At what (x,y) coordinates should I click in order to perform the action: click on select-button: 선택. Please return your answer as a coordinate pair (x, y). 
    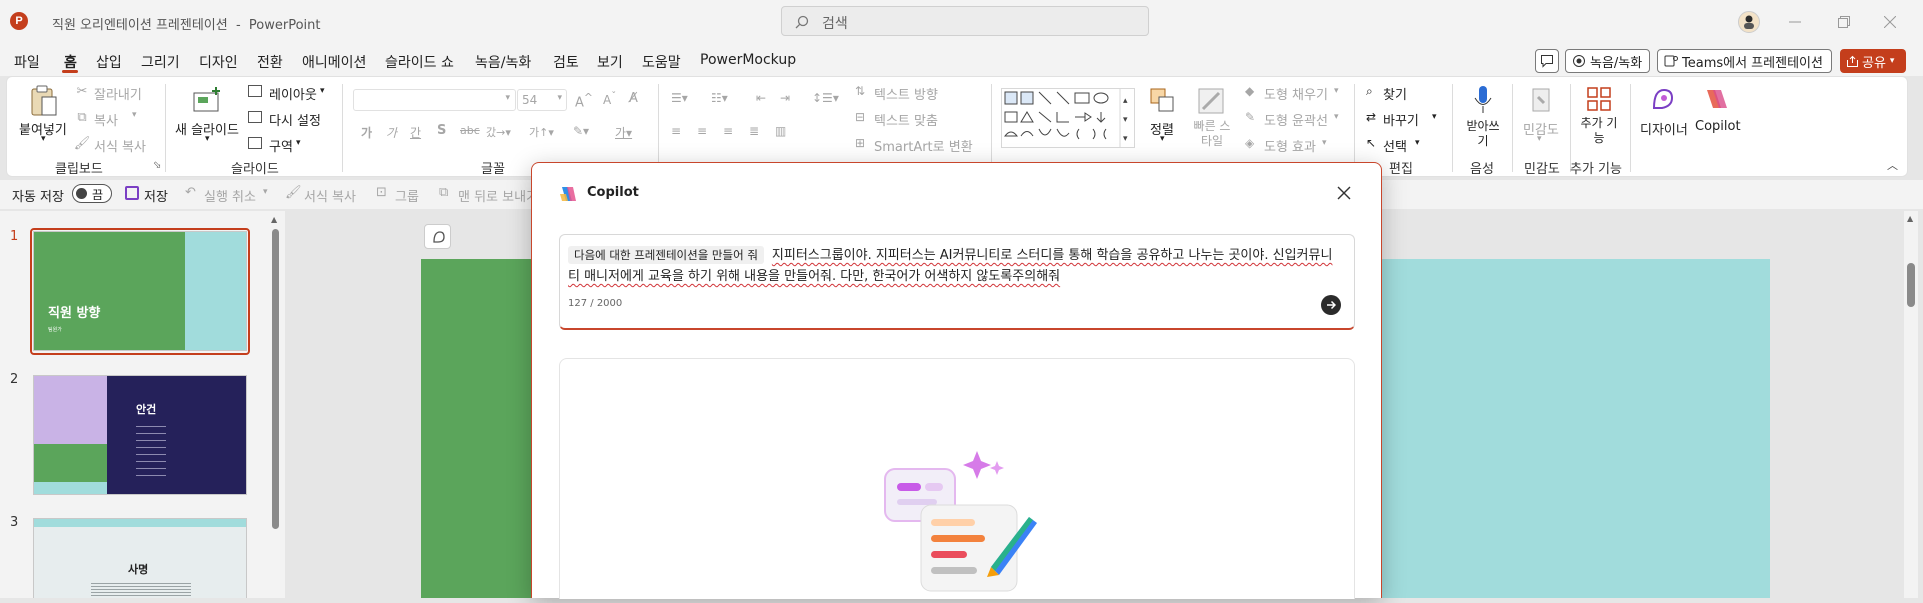
    Looking at the image, I should click on (1395, 145).